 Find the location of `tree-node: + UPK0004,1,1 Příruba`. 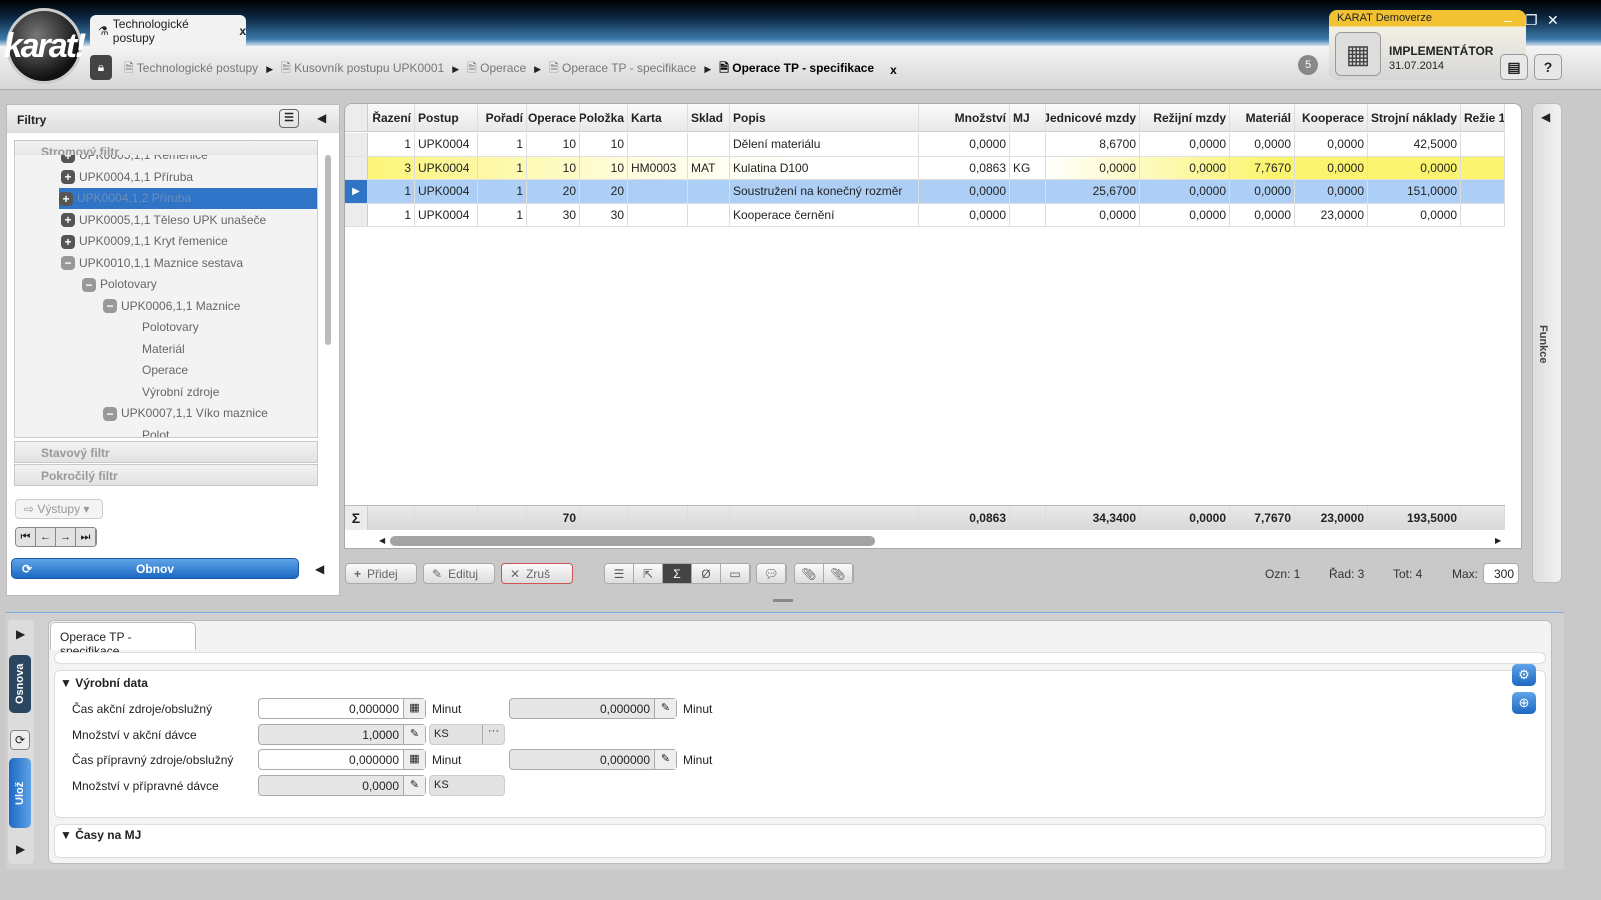

tree-node: + UPK0004,1,1 Příruba is located at coordinates (127, 177).